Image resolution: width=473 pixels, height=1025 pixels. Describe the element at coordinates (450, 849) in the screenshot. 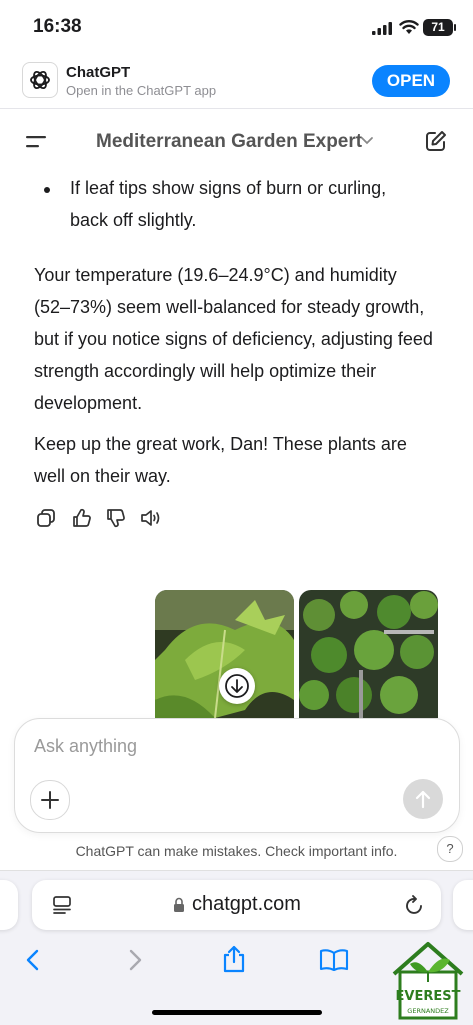

I see `help-button: ?` at that location.